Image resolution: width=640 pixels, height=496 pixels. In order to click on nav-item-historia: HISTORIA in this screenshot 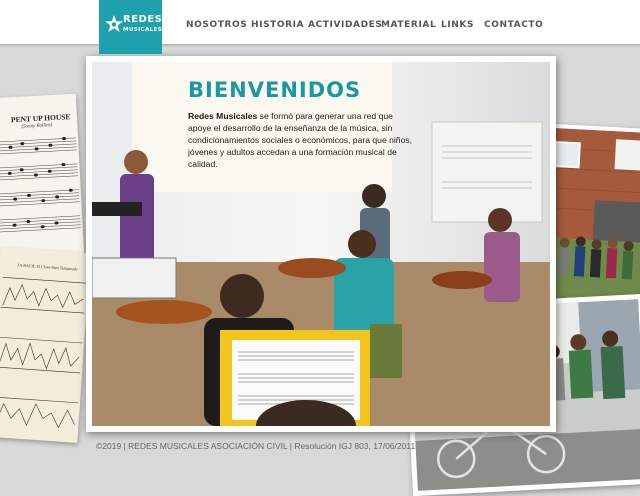, I will do `click(277, 25)`.